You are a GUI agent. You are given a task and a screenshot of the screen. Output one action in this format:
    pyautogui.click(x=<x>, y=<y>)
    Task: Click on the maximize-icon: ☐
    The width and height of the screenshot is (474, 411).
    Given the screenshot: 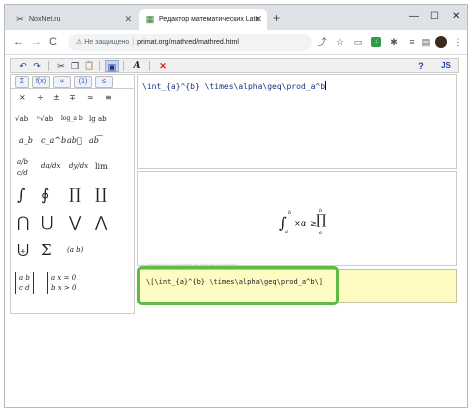 What is the action you would take?
    pyautogui.click(x=434, y=17)
    